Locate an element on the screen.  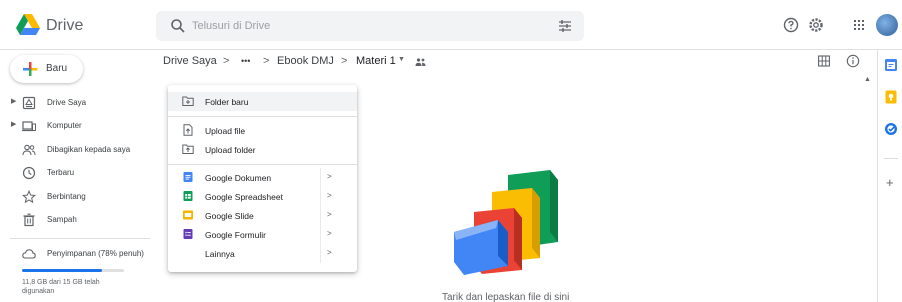
menu-item-label: Folder baru is located at coordinates (227, 102).